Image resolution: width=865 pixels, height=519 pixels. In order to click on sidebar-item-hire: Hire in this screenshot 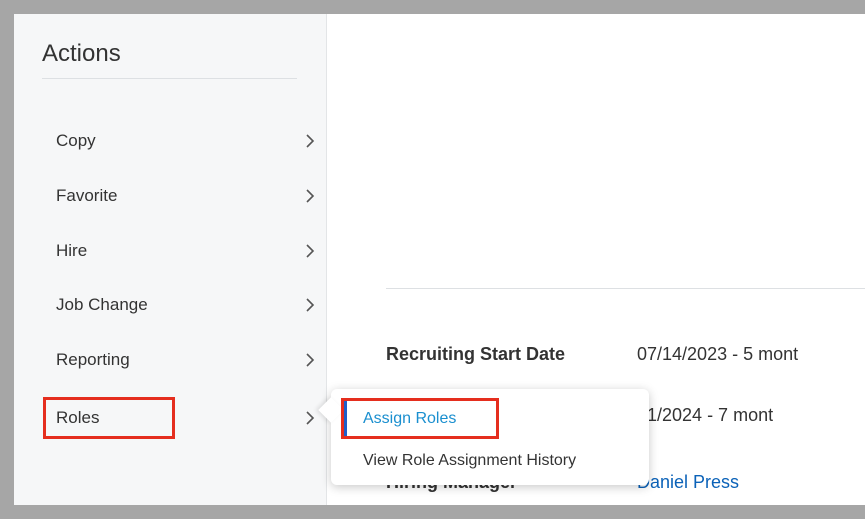, I will do `click(170, 251)`.